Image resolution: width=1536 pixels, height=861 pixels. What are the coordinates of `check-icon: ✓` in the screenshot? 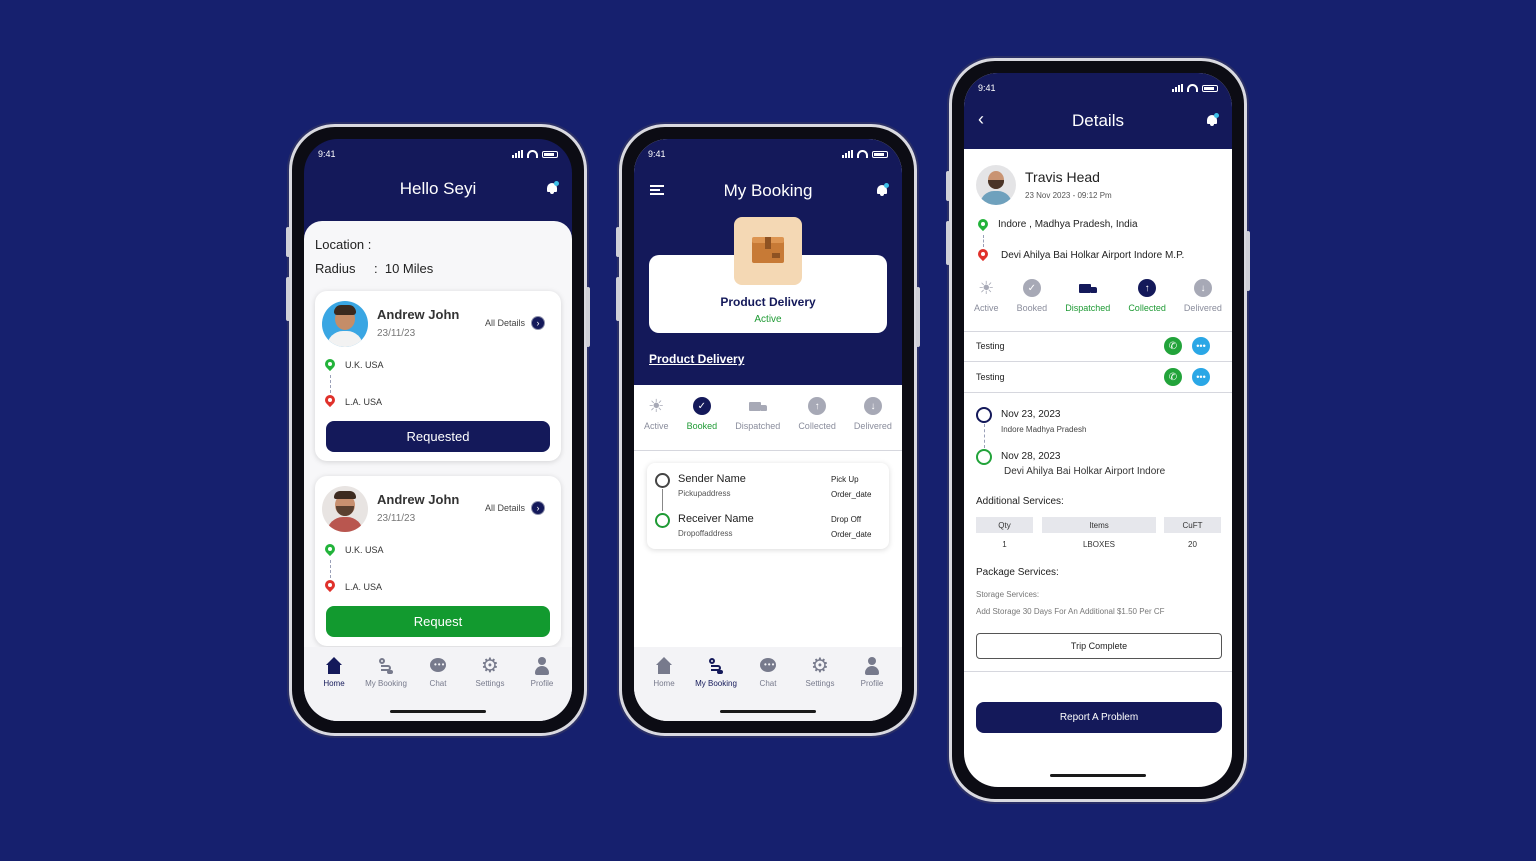 It's located at (701, 406).